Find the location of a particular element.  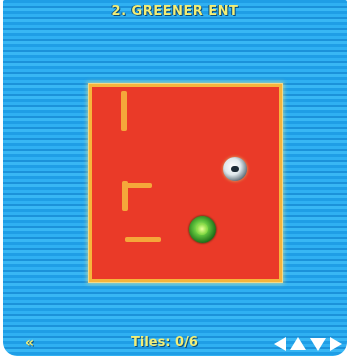

arrow-down-icon is located at coordinates (318, 344).